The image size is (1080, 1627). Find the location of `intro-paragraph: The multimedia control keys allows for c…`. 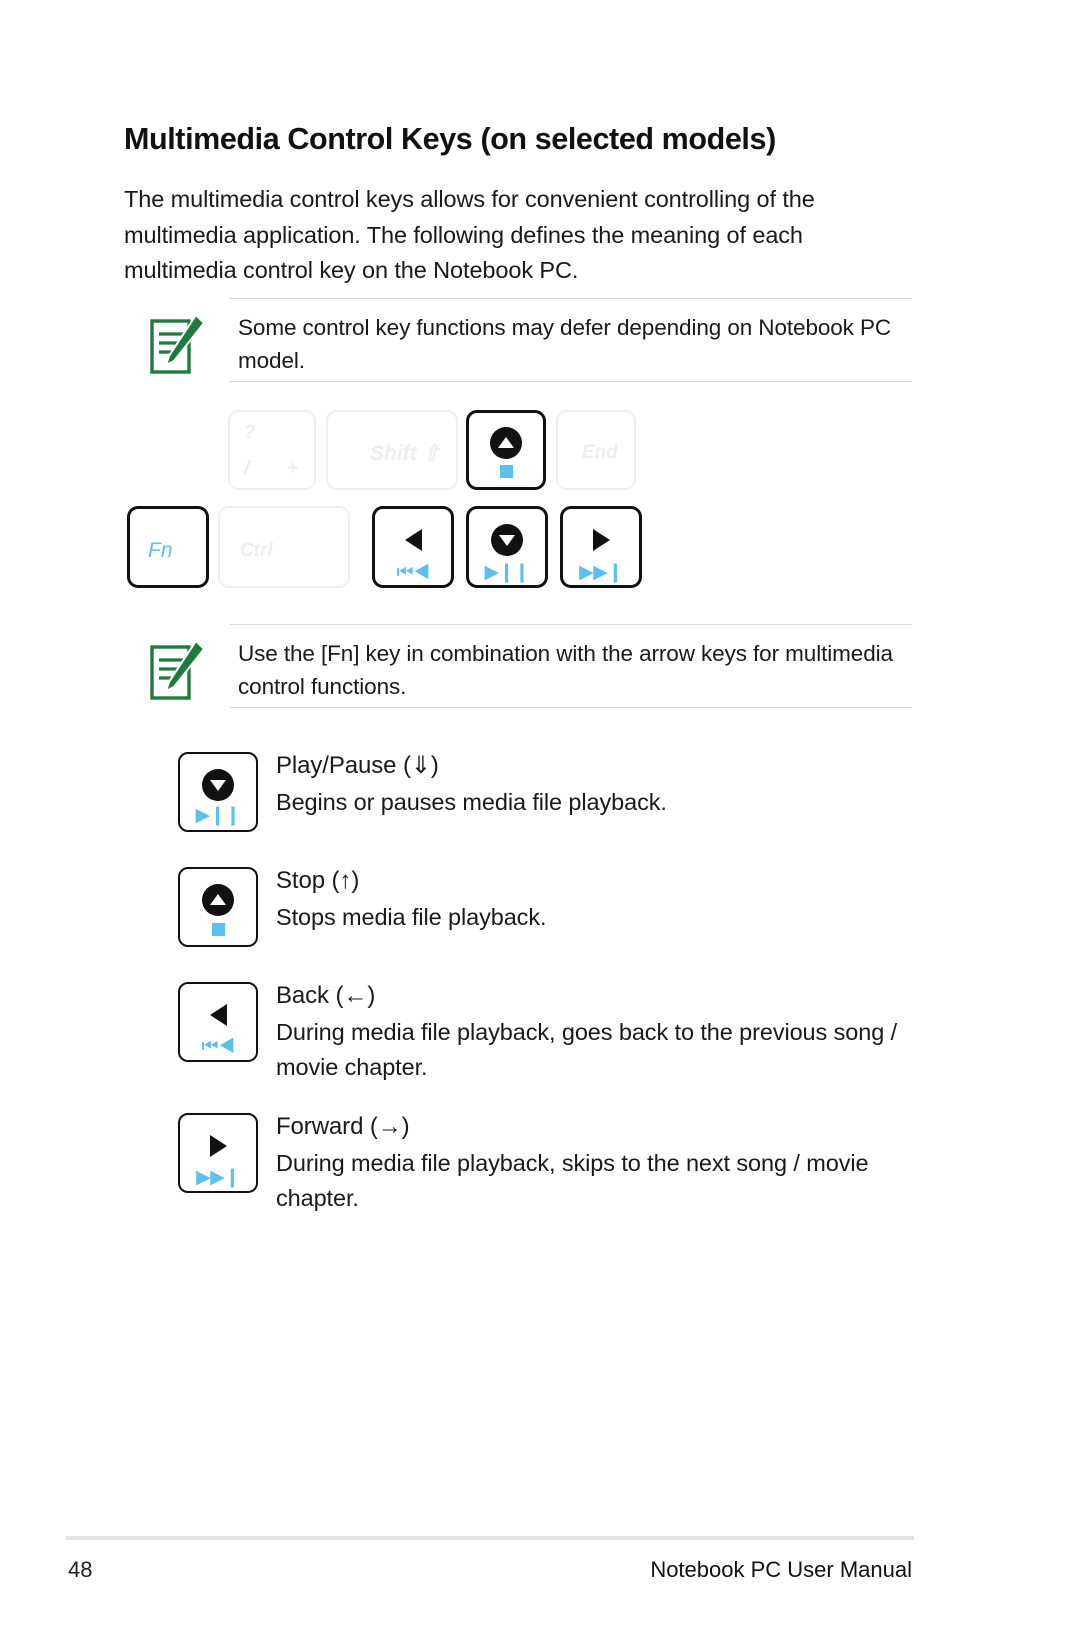

intro-paragraph: The multimedia control keys allows for c… is located at coordinates (469, 234).